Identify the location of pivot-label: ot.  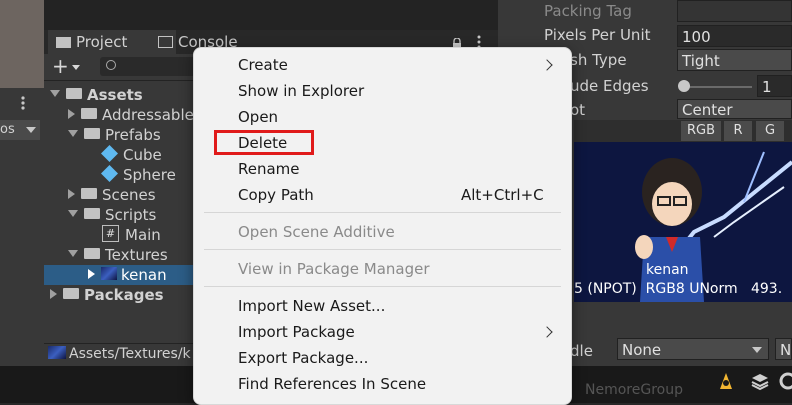
(578, 110).